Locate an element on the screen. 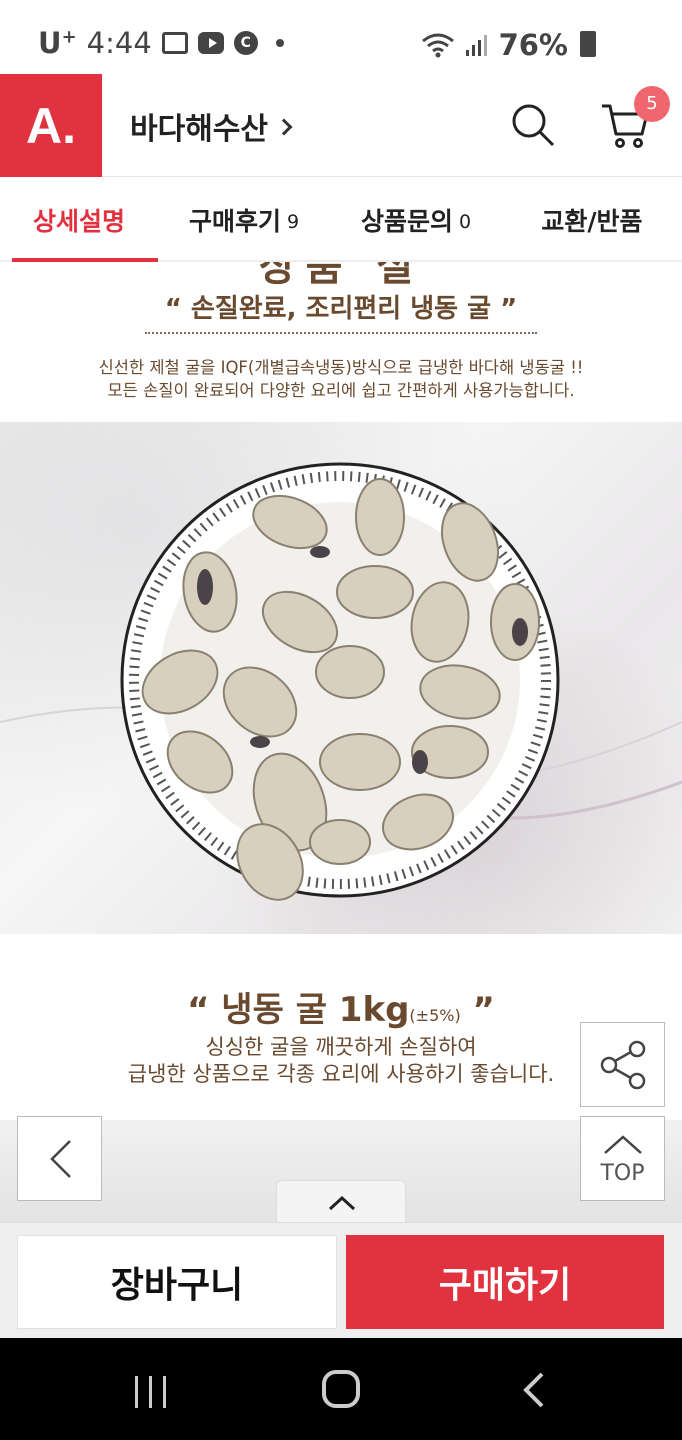  back-nav-icon is located at coordinates (534, 1390).